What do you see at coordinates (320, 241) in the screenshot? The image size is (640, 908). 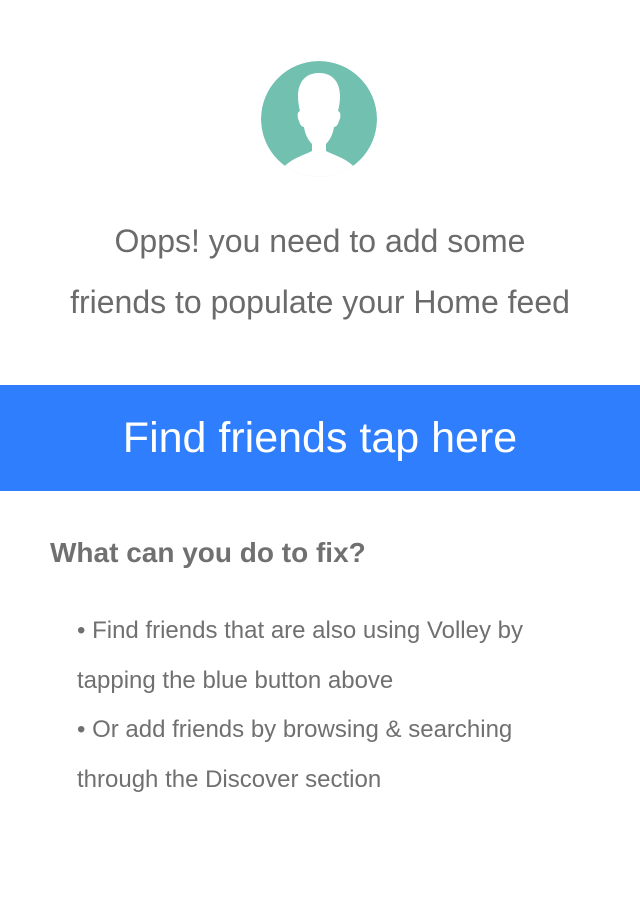 I see `message-line-1: Opps! you need to add some` at bounding box center [320, 241].